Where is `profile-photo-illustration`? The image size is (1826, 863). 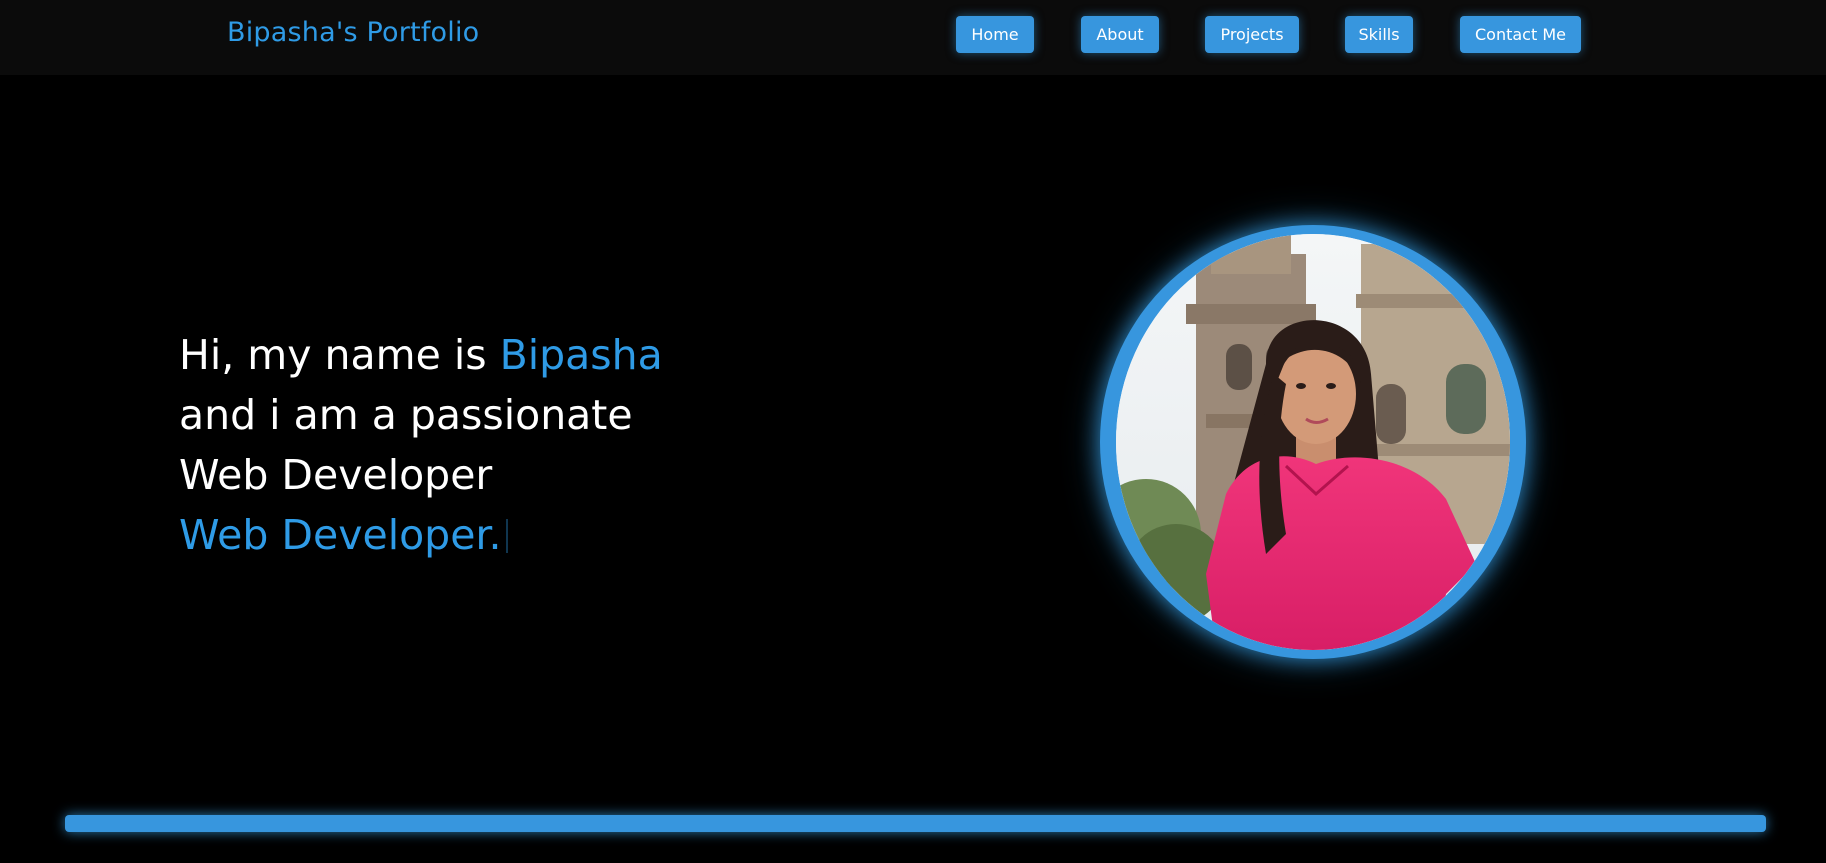
profile-photo-illustration is located at coordinates (1313, 442).